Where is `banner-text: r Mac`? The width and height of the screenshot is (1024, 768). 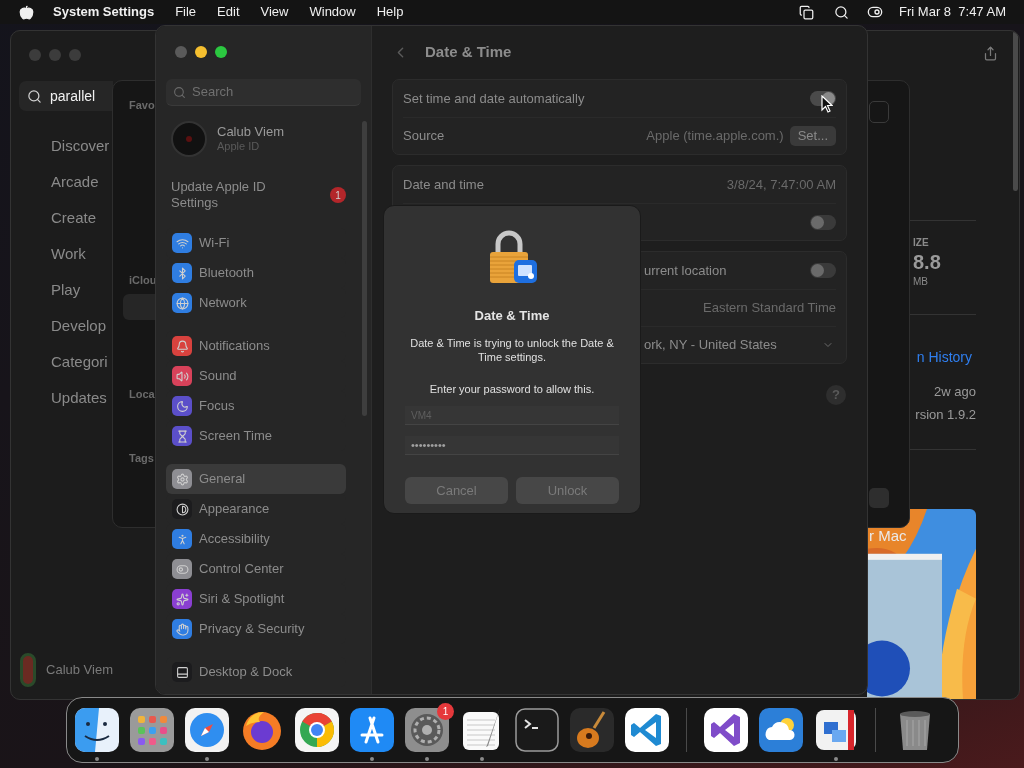
banner-text: r Mac is located at coordinates (888, 535).